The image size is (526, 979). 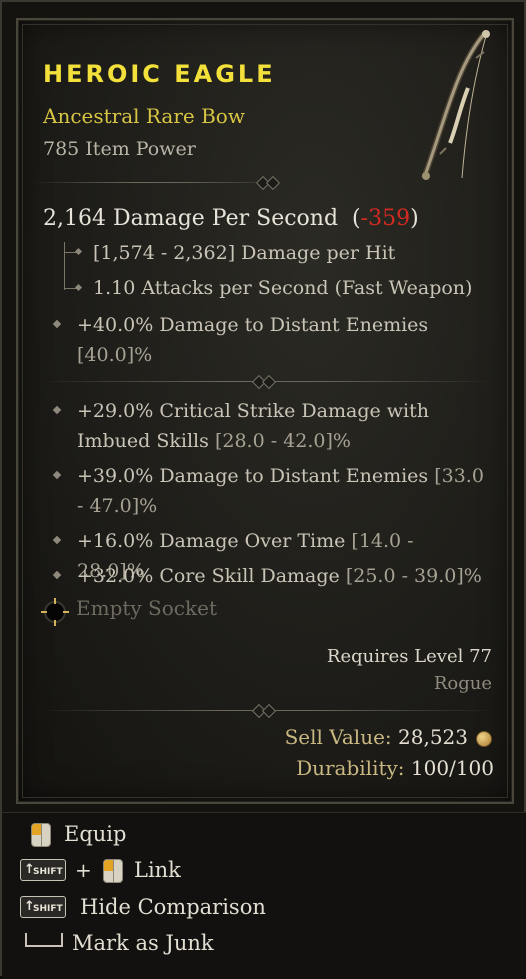 What do you see at coordinates (159, 74) in the screenshot?
I see `item-name: HEROIC EAGLE` at bounding box center [159, 74].